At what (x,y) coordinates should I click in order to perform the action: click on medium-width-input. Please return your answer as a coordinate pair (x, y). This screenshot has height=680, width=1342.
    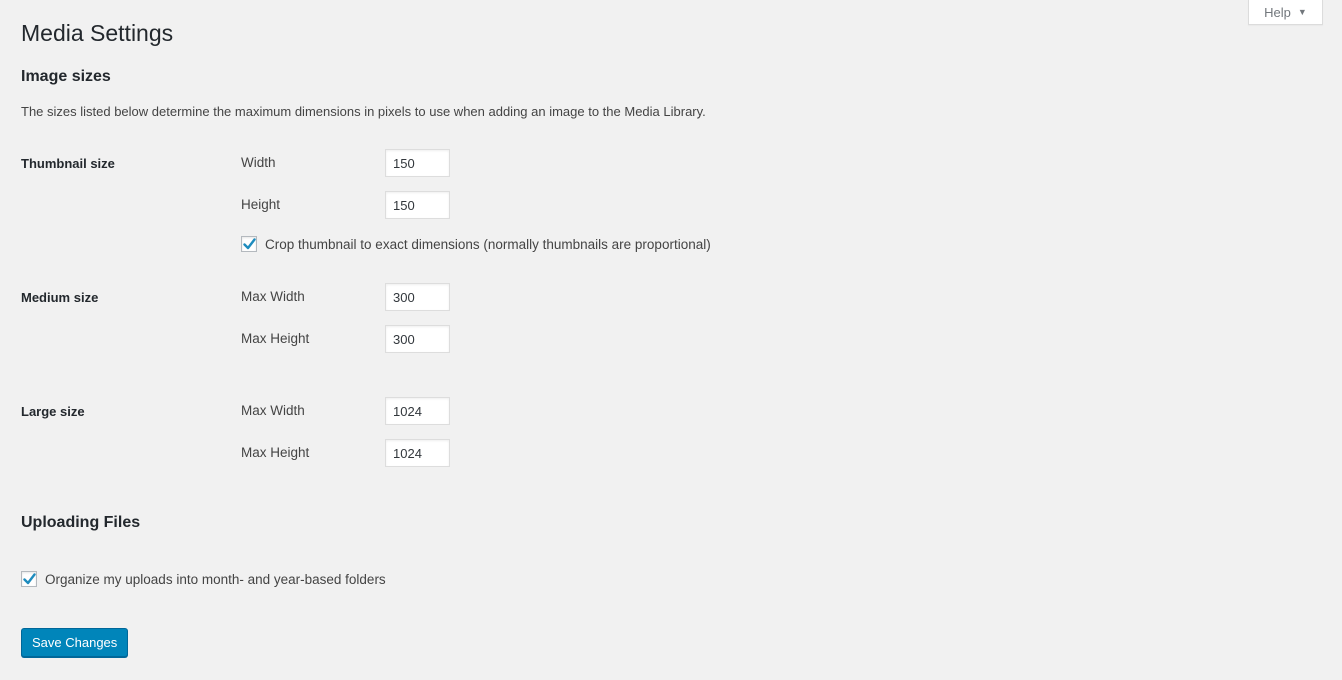
    Looking at the image, I should click on (417, 297).